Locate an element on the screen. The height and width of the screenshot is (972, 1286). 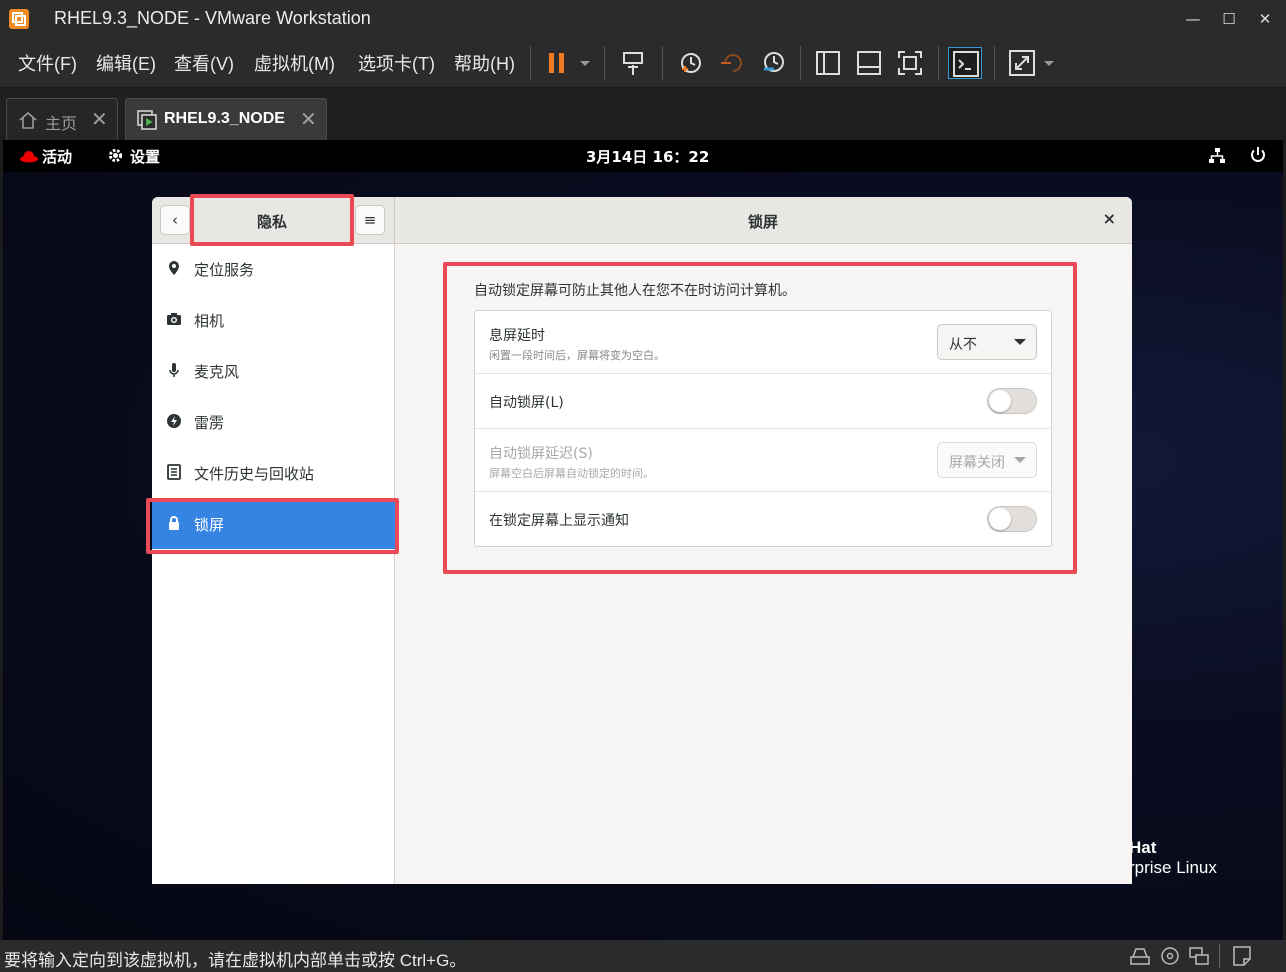
sidebar-item-label: 锁屏 is located at coordinates (209, 525).